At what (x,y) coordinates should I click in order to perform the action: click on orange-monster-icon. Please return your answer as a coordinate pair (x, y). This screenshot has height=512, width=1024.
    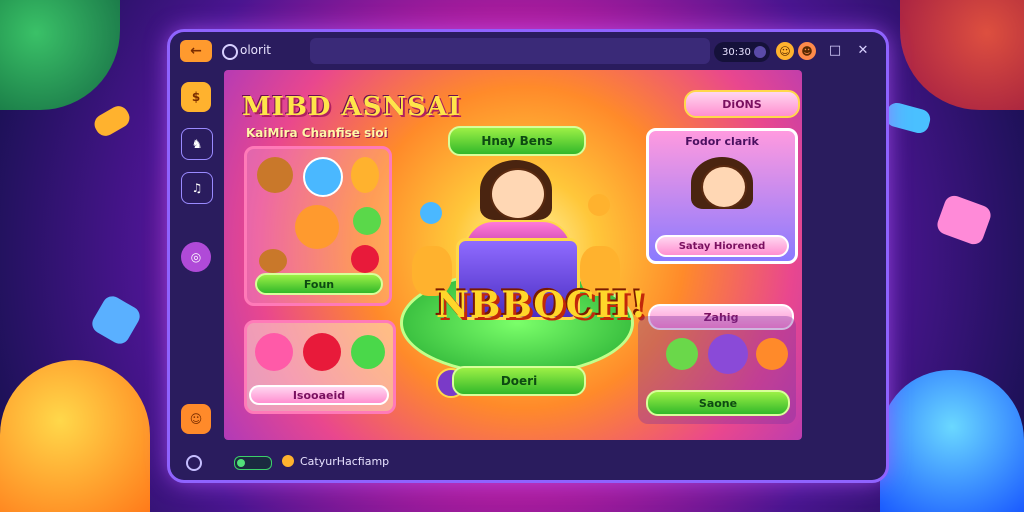
    Looking at the image, I should click on (772, 354).